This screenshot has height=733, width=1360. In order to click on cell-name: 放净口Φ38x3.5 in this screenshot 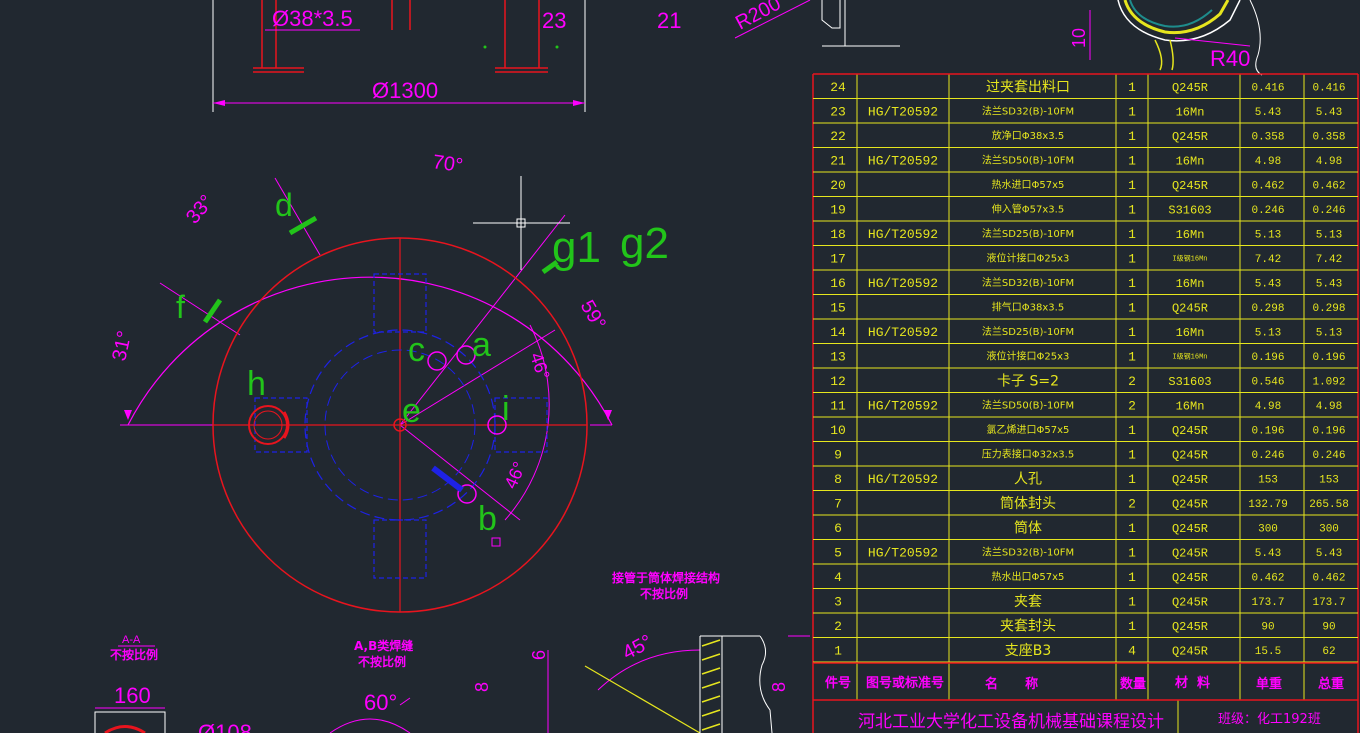, I will do `click(1028, 135)`.